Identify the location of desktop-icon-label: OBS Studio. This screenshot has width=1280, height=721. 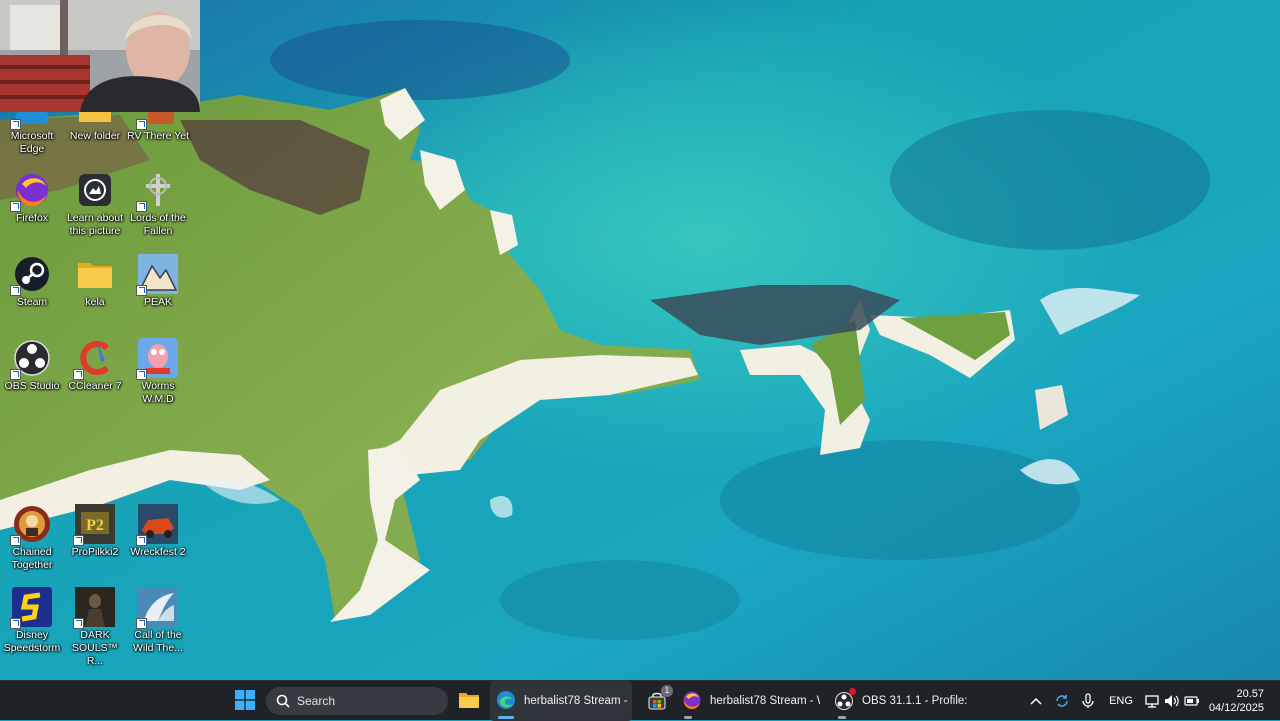
(32, 386).